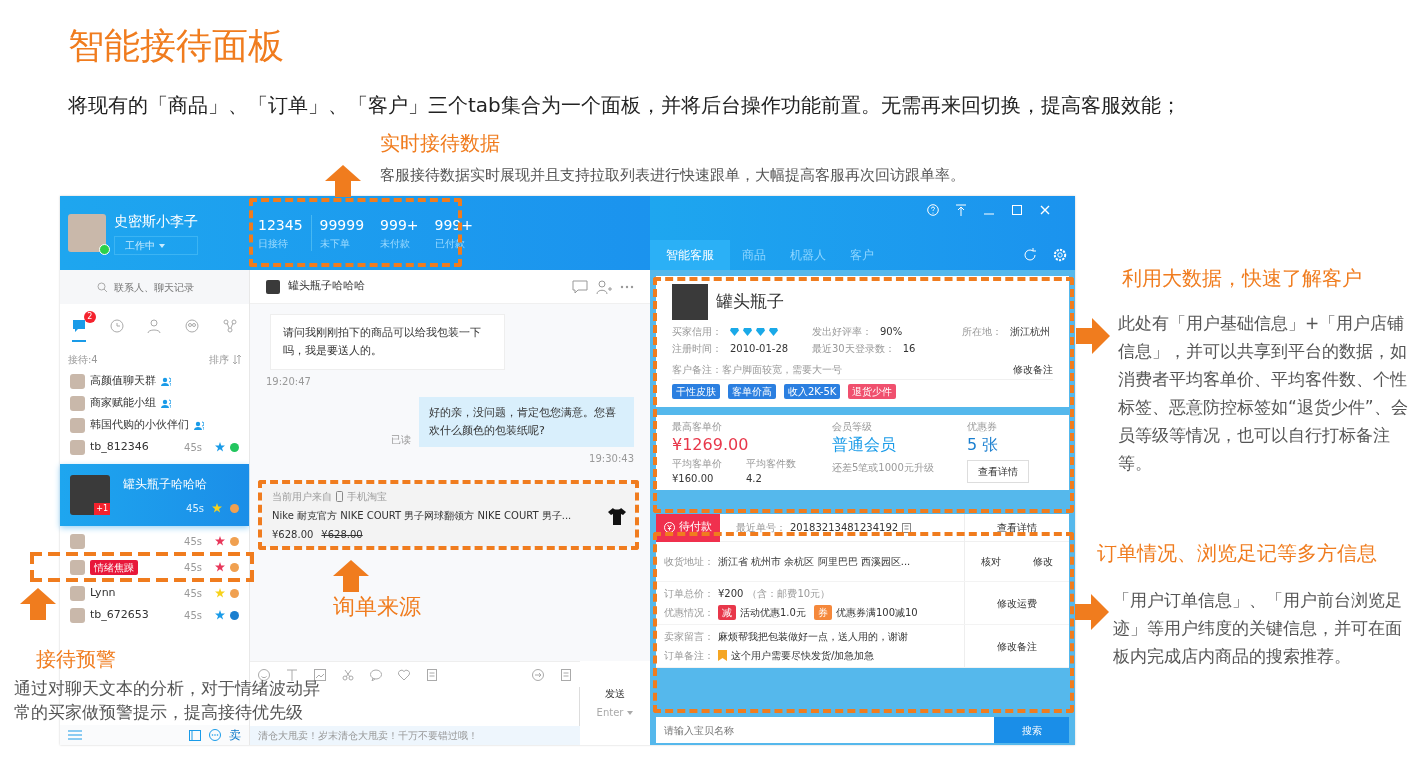 This screenshot has height=772, width=1425. I want to click on stat-label: 未下单, so click(335, 244).